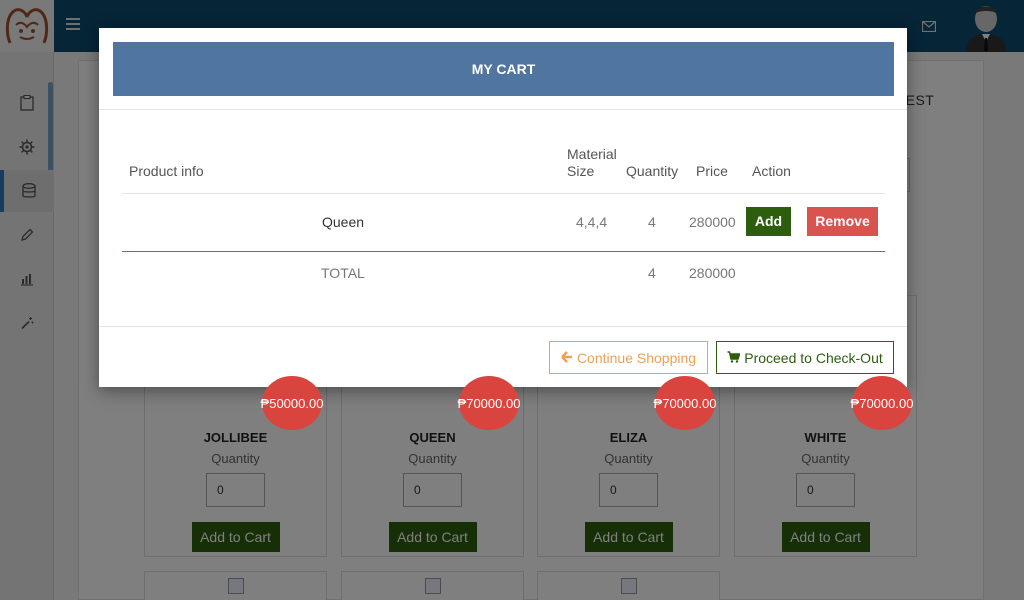 The image size is (1024, 600). Describe the element at coordinates (343, 273) in the screenshot. I see `total-label: TOTAL` at that location.